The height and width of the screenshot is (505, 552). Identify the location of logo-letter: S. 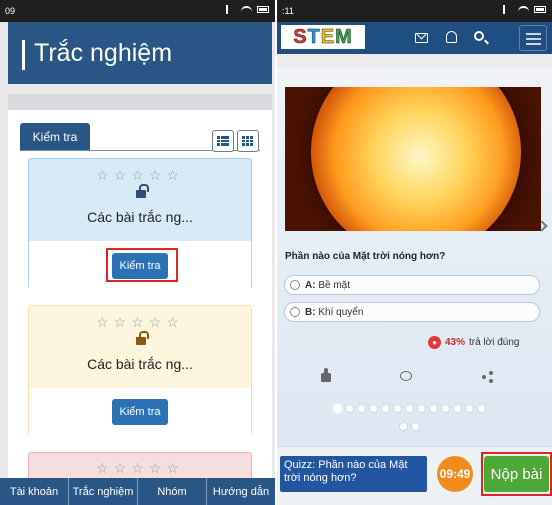
(300, 36).